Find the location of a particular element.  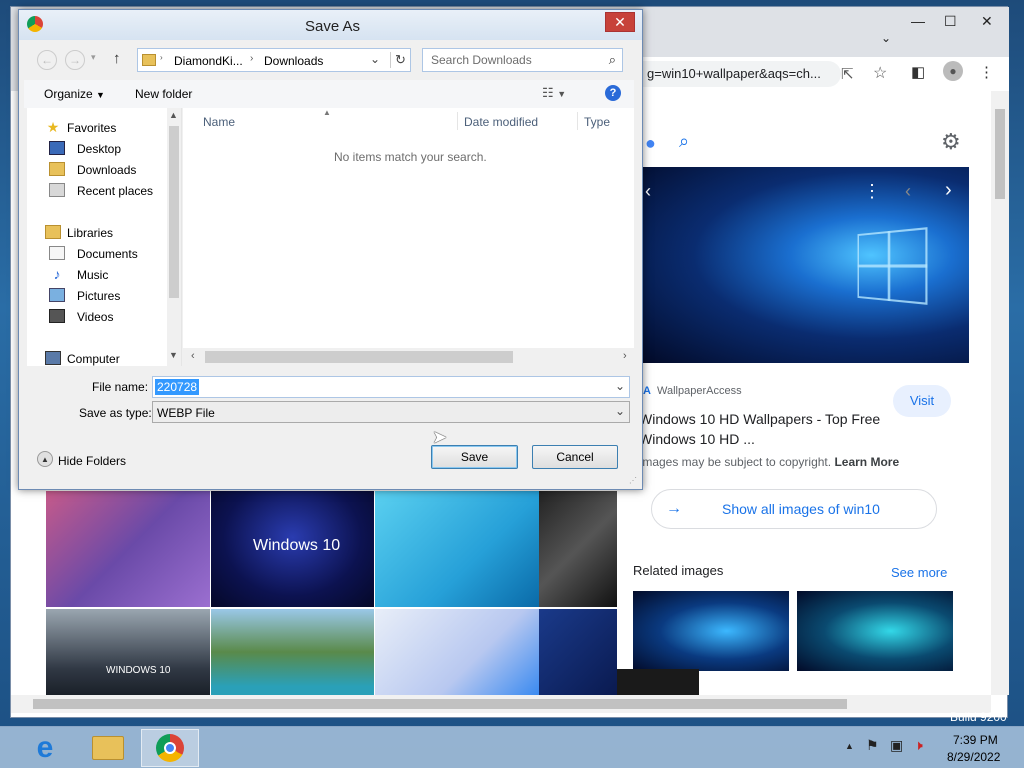

nav-videos: Videos is located at coordinates (102, 317).